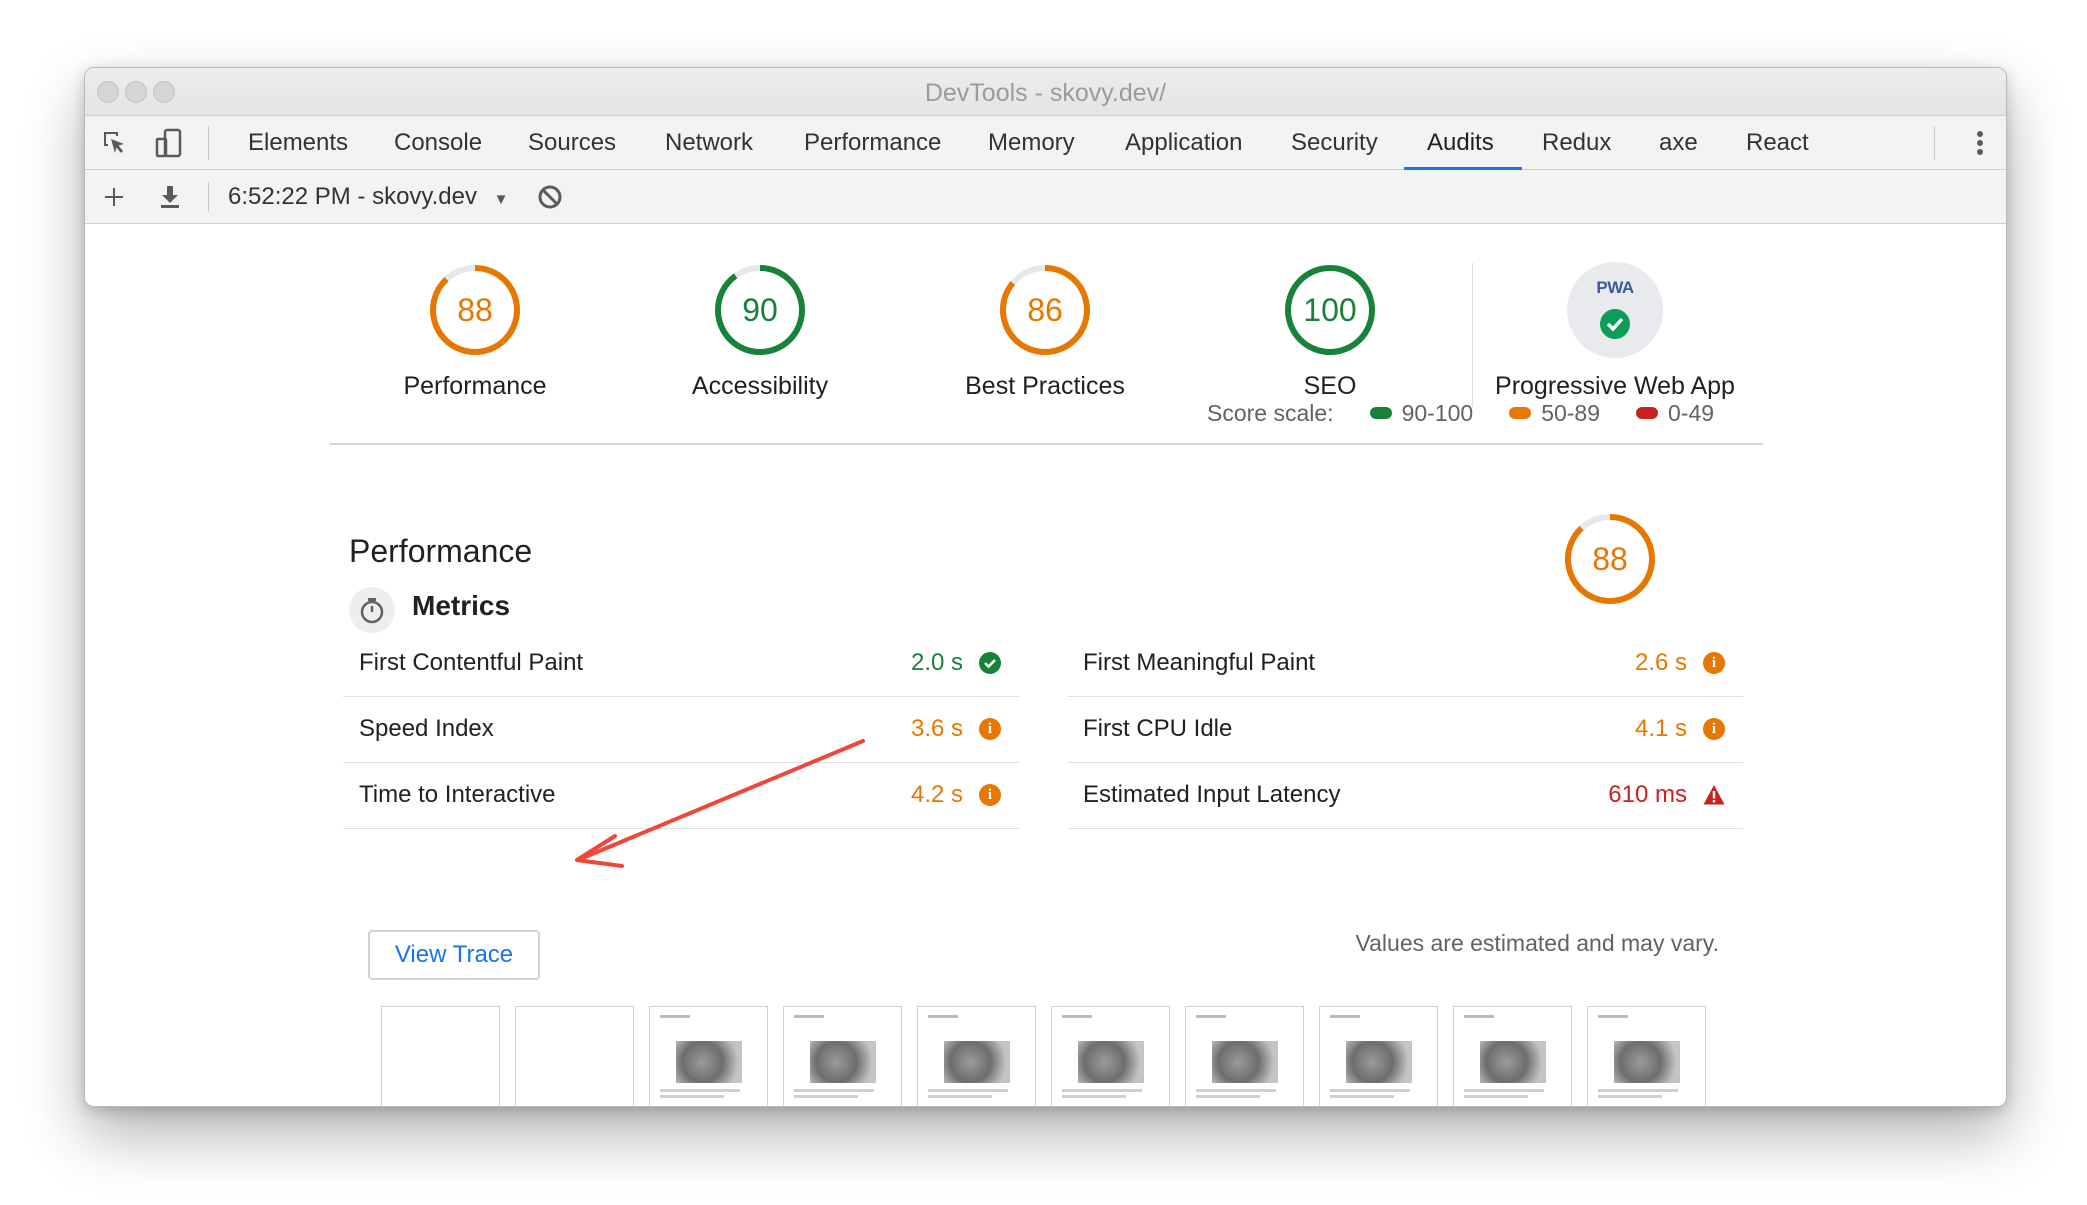 This screenshot has height=1205, width=2087. I want to click on chevron-down-icon: ▼, so click(501, 199).